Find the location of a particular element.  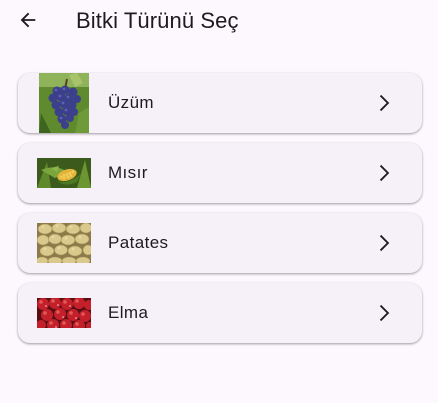

page-title: Bitki Türünü Seç is located at coordinates (157, 20).